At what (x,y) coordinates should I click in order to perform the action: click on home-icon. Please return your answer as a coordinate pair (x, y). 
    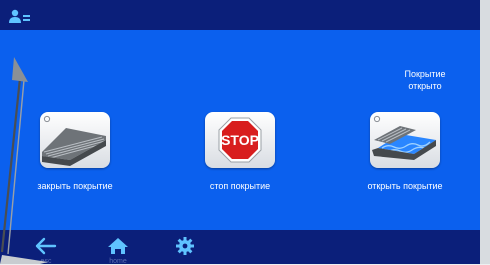
    Looking at the image, I should click on (118, 246).